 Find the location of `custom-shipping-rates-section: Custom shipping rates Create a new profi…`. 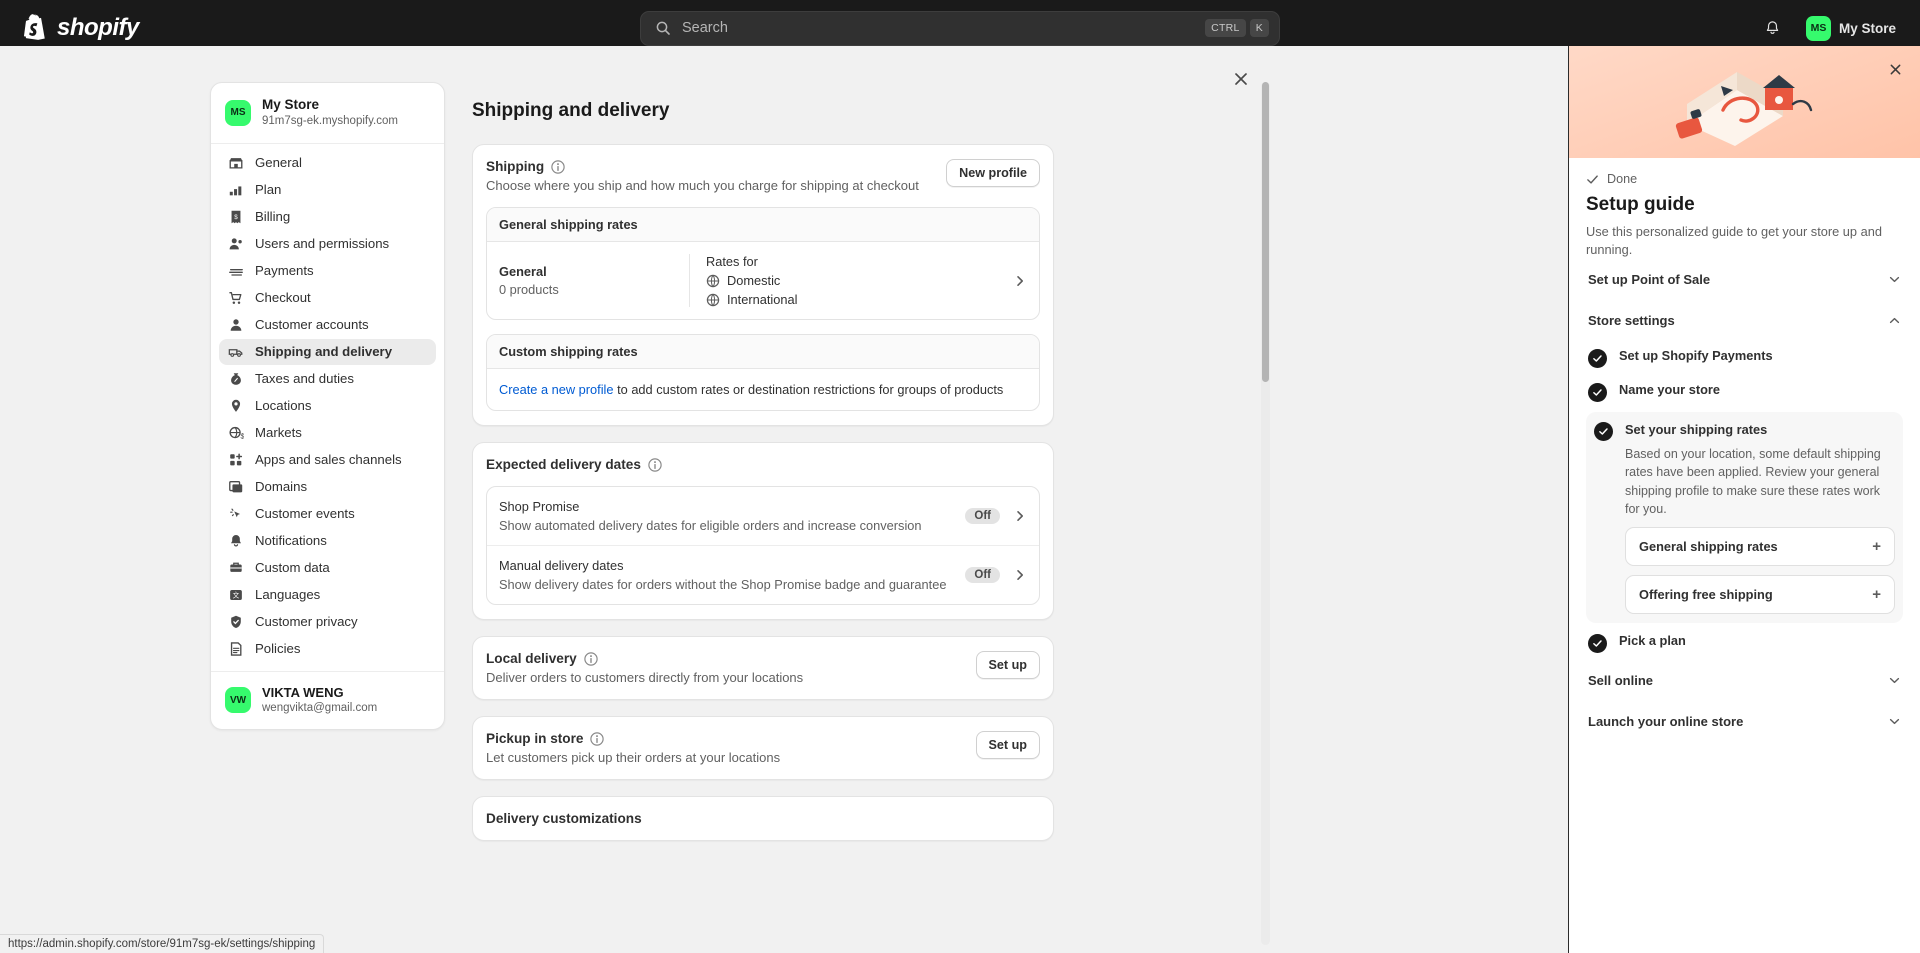

custom-shipping-rates-section: Custom shipping rates Create a new profi… is located at coordinates (763, 372).